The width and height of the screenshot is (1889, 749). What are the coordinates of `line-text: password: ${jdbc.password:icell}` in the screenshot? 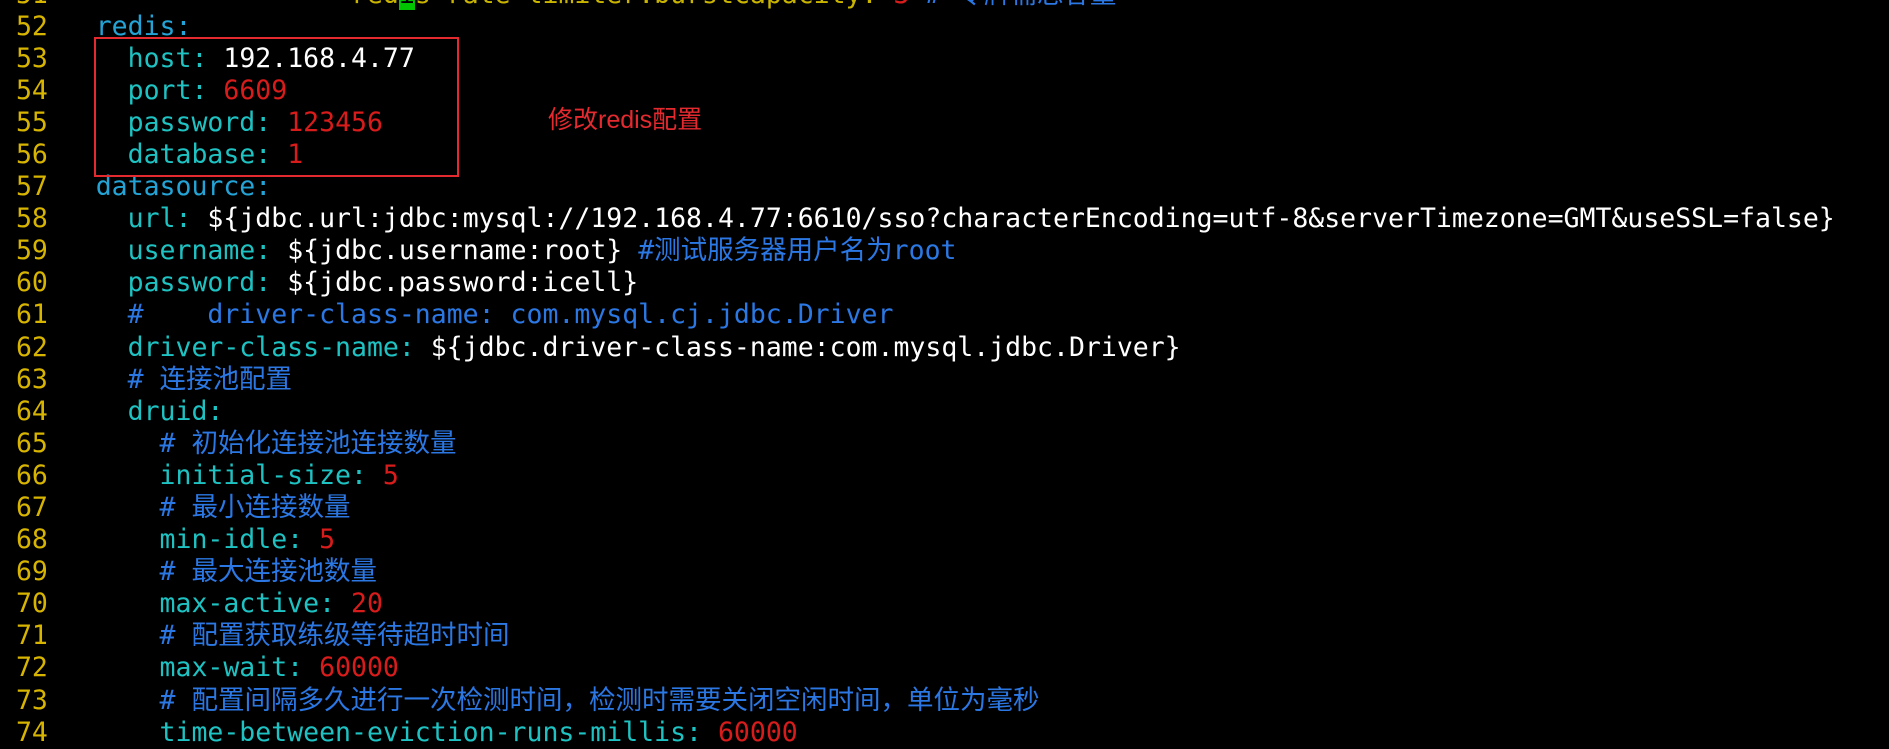 It's located at (351, 283).